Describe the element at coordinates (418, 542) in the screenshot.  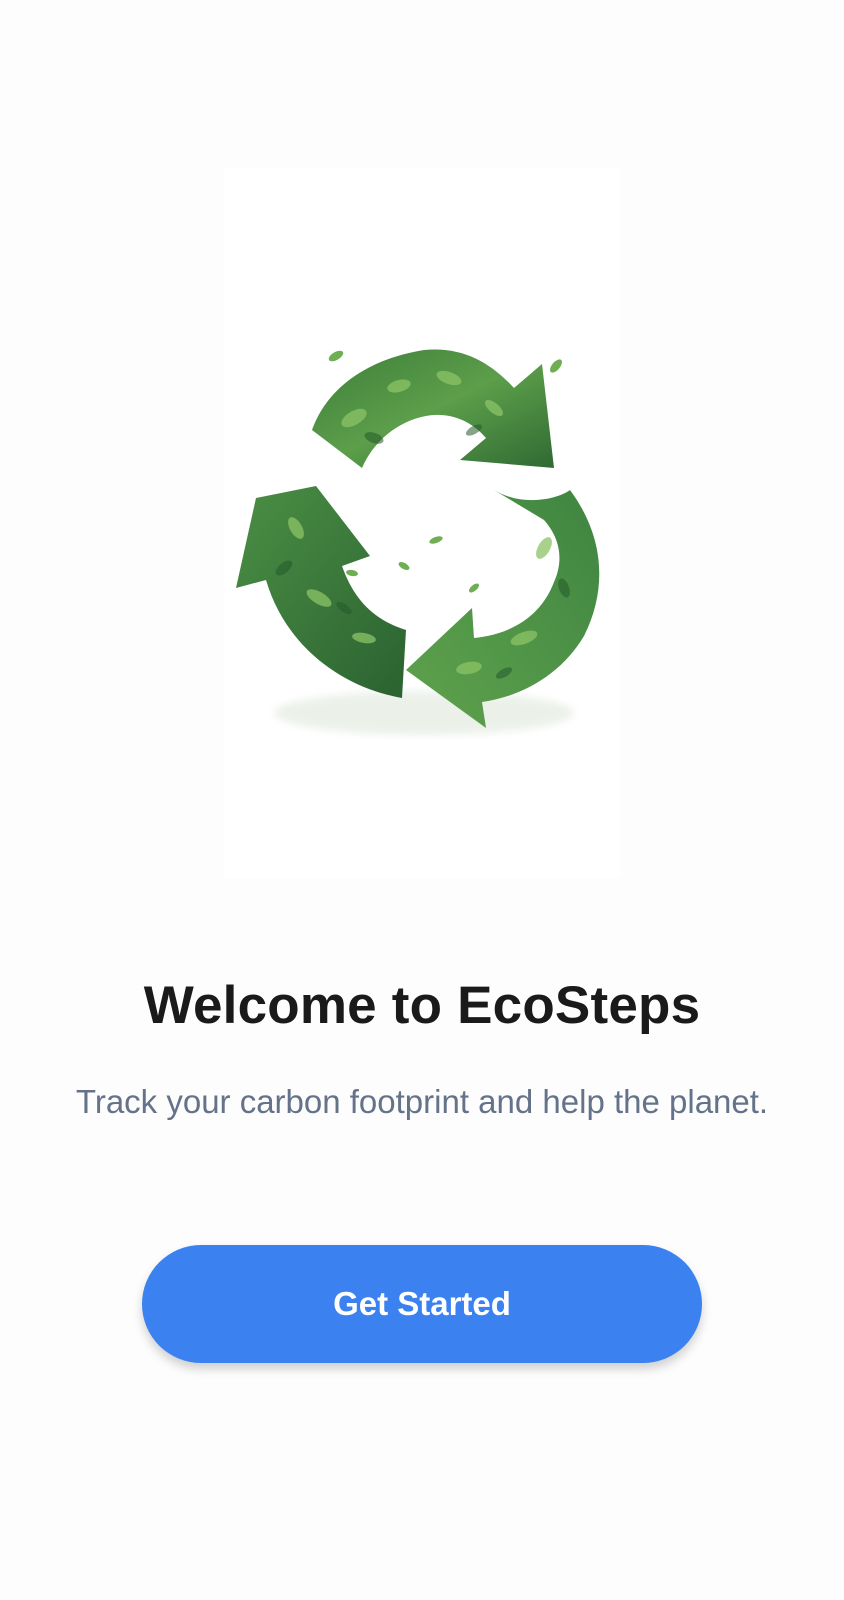
I see `recycle-leaves-icon` at that location.